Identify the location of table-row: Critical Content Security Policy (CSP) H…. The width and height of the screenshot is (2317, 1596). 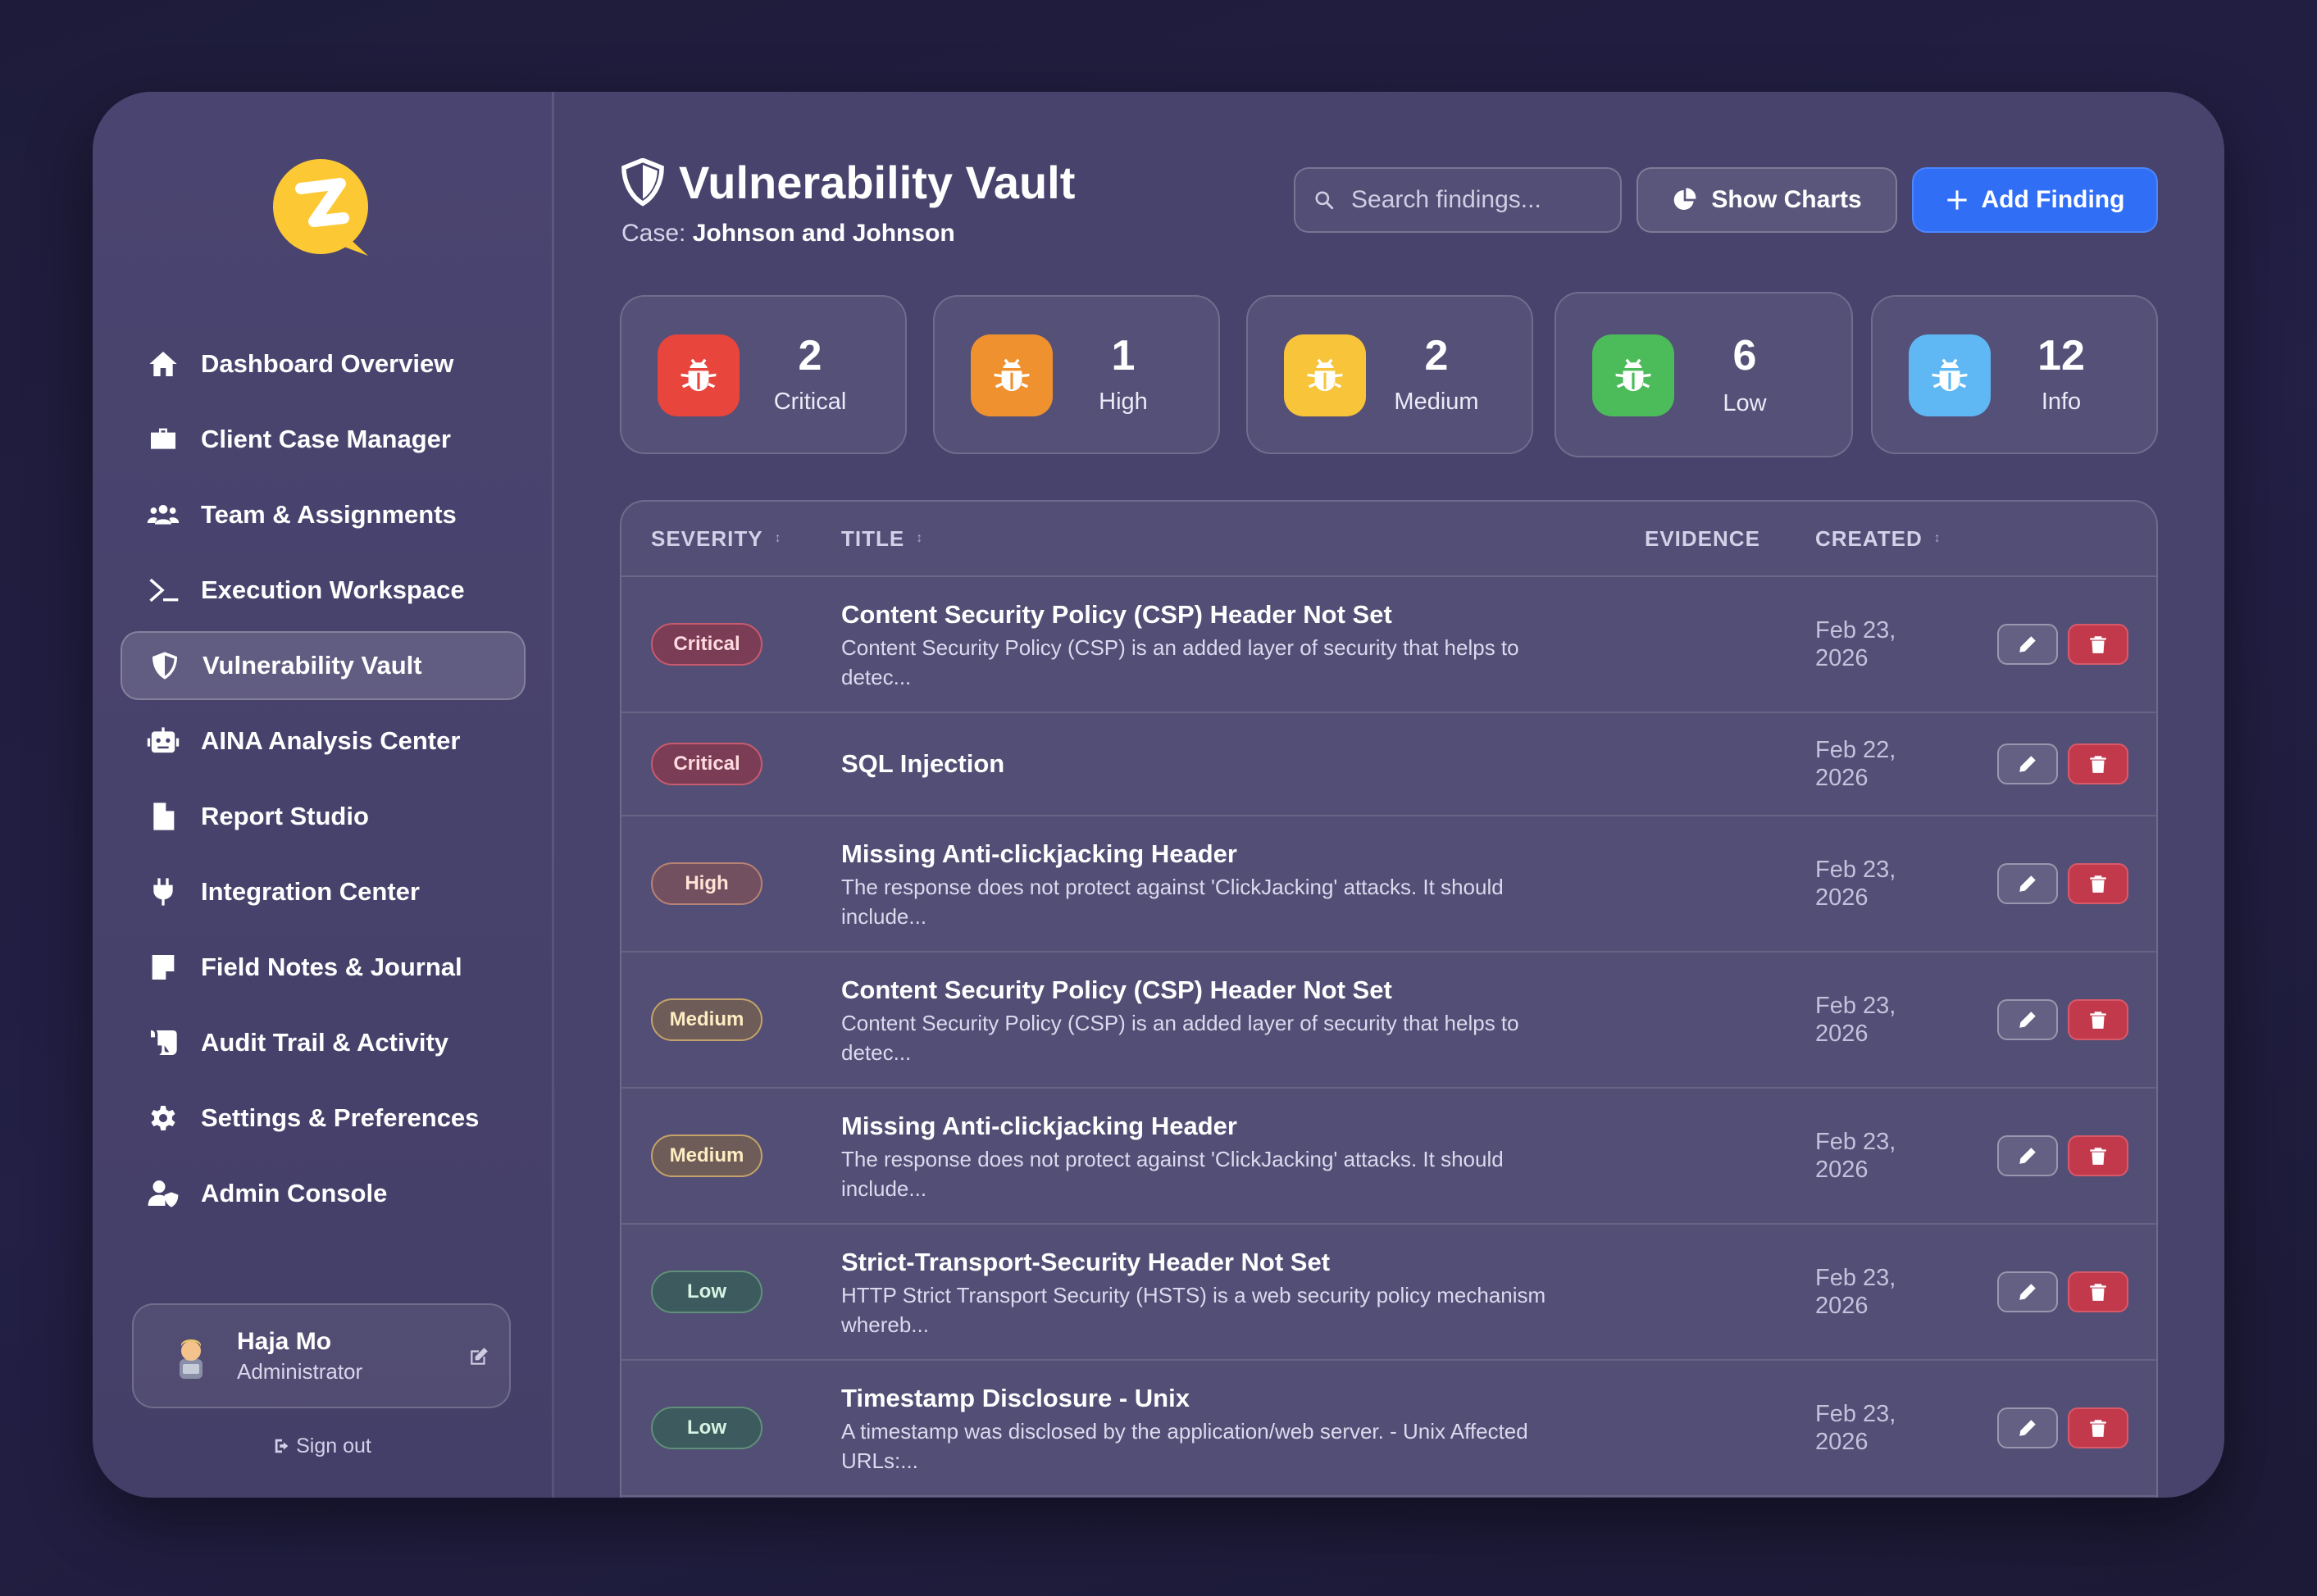
(1388, 645).